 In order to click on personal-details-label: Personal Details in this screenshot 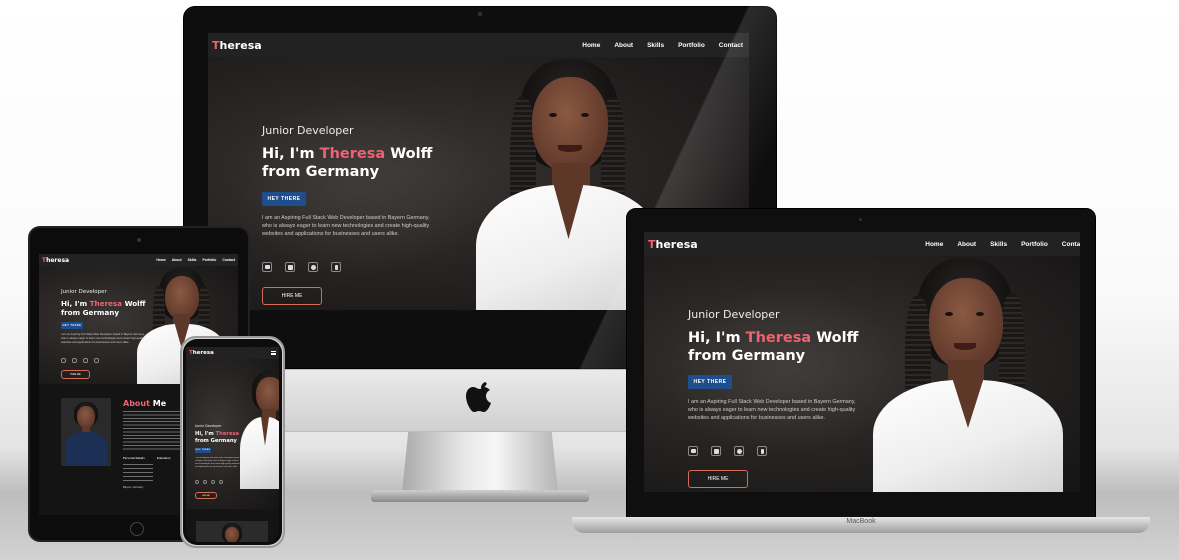, I will do `click(134, 458)`.